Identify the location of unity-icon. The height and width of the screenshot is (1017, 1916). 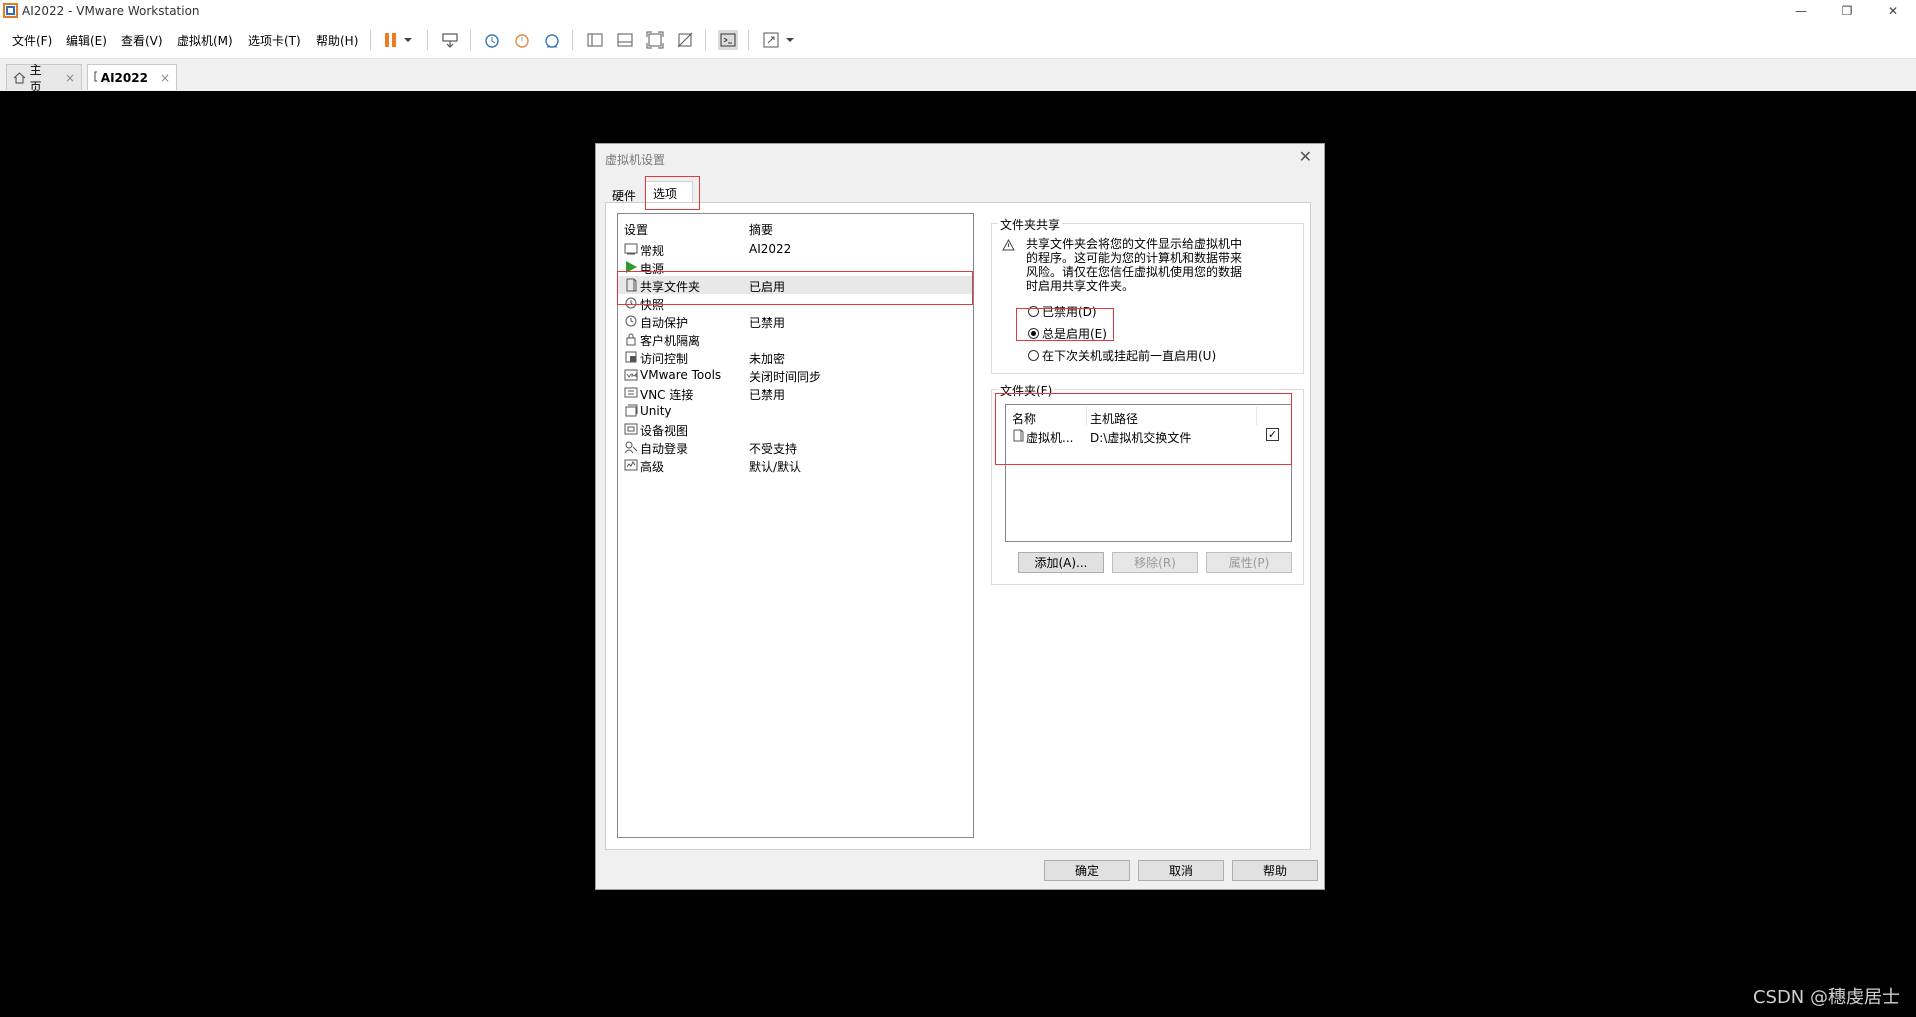
(631, 410).